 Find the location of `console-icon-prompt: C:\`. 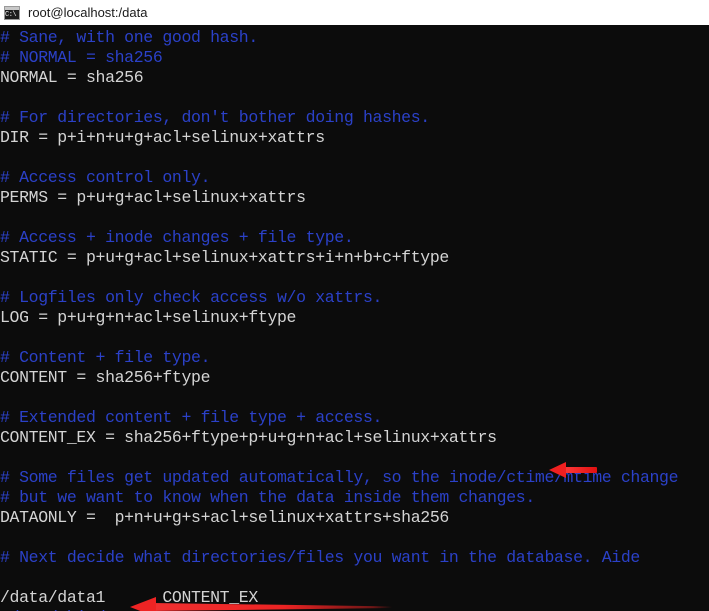

console-icon-prompt: C:\ is located at coordinates (11, 14).